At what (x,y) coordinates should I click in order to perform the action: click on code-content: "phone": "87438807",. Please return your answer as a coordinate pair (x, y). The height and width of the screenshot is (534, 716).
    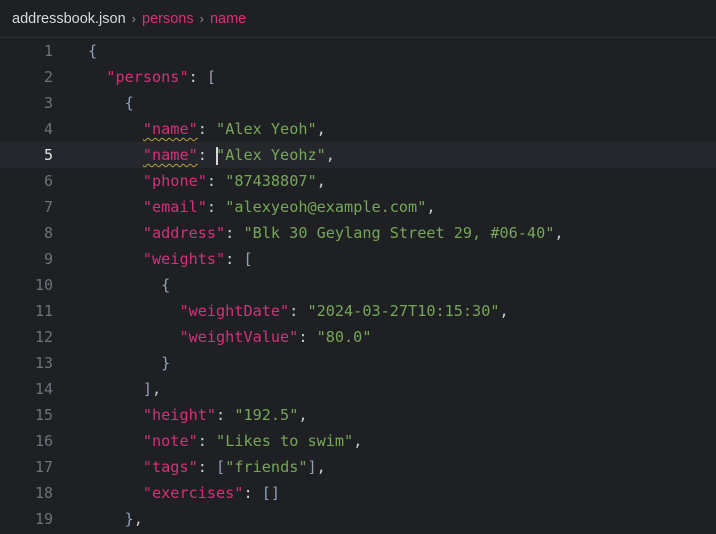
    Looking at the image, I should click on (207, 181).